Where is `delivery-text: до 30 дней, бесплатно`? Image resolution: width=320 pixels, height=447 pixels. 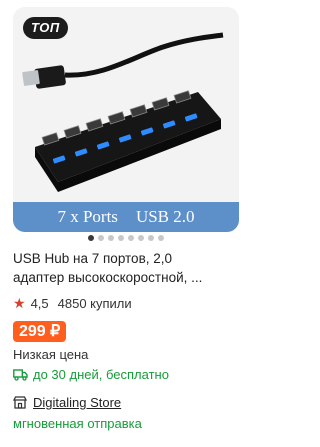 delivery-text: до 30 дней, бесплатно is located at coordinates (101, 374).